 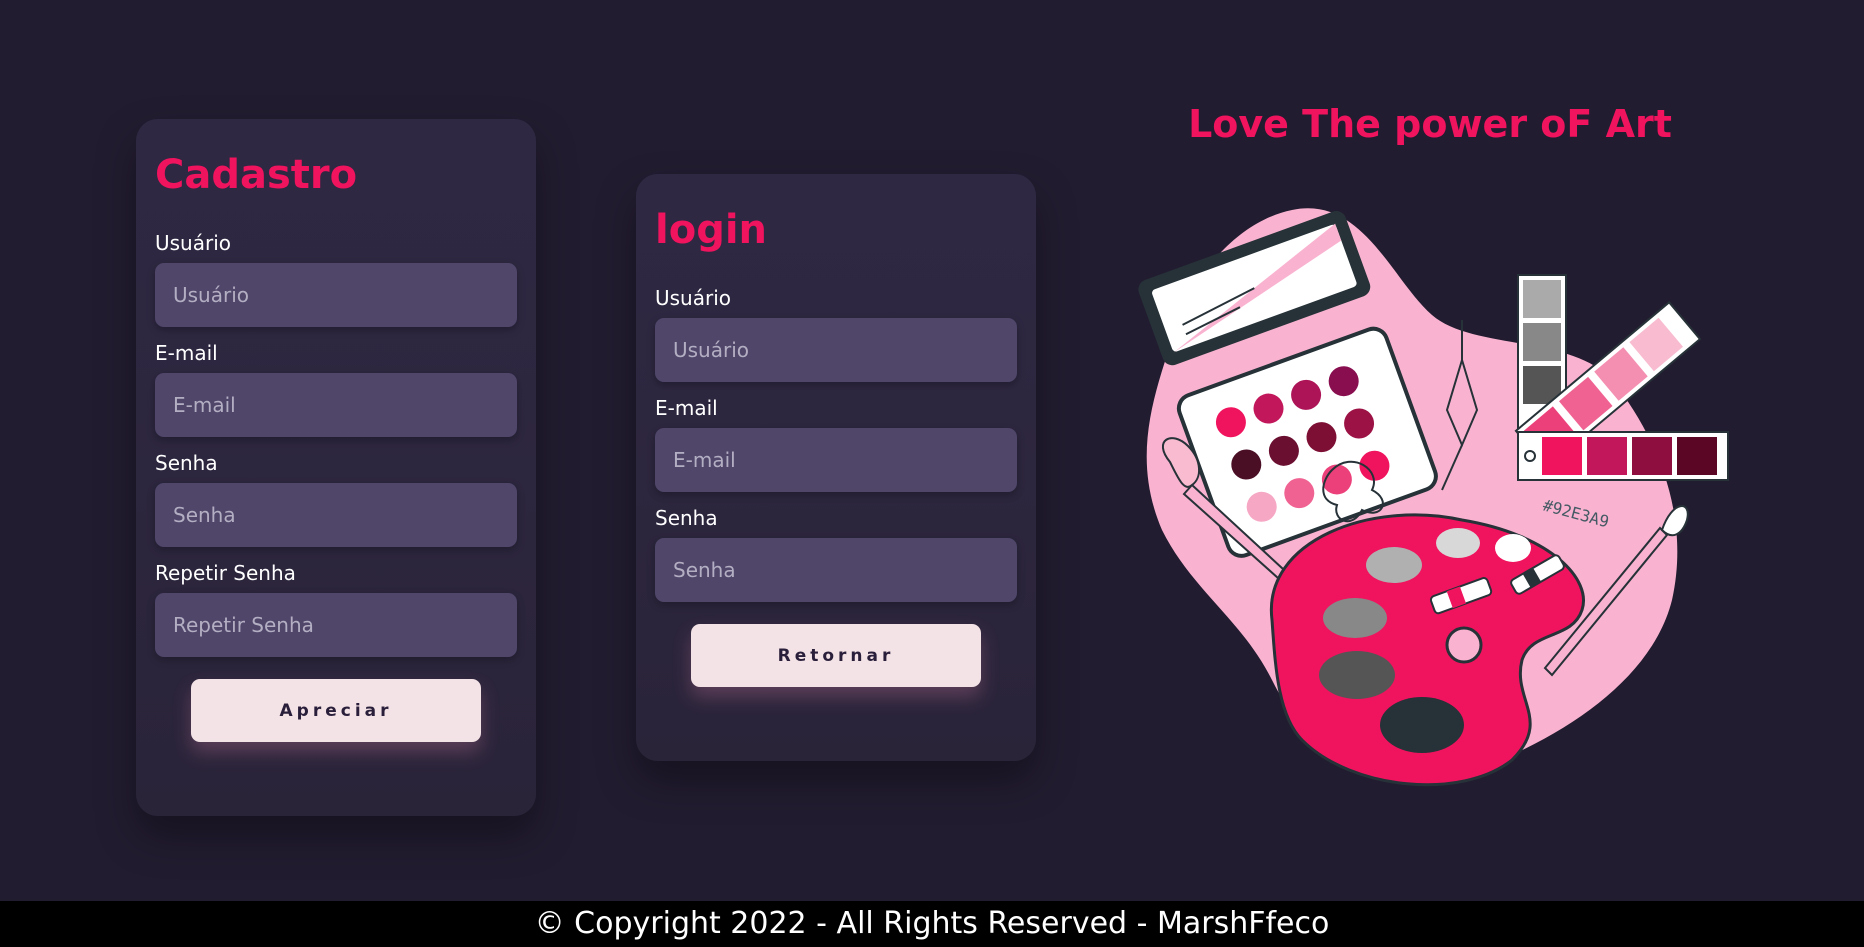 What do you see at coordinates (336, 710) in the screenshot?
I see `appreciate-button: Apreciar` at bounding box center [336, 710].